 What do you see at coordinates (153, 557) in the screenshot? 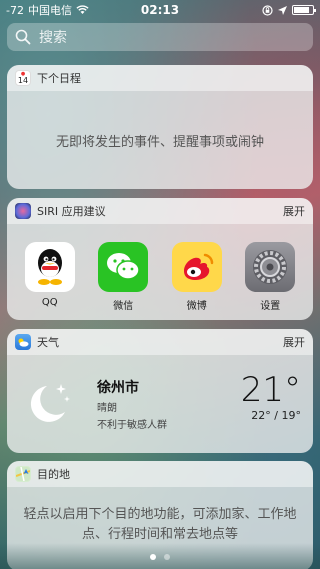
I see `page-dot-active` at bounding box center [153, 557].